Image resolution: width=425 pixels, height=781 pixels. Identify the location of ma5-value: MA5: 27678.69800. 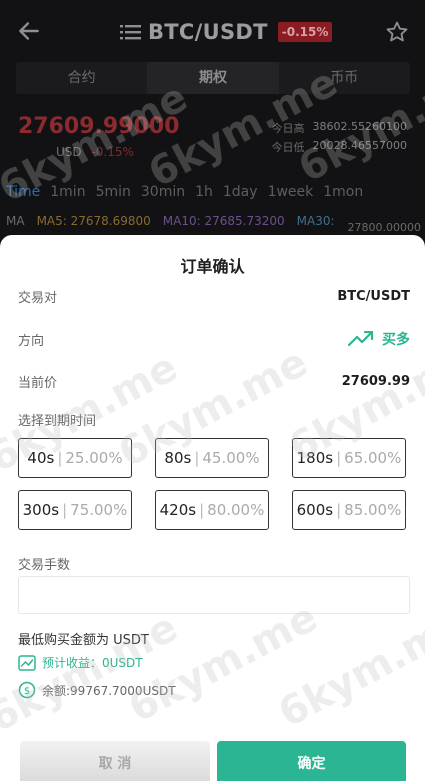
(93, 221).